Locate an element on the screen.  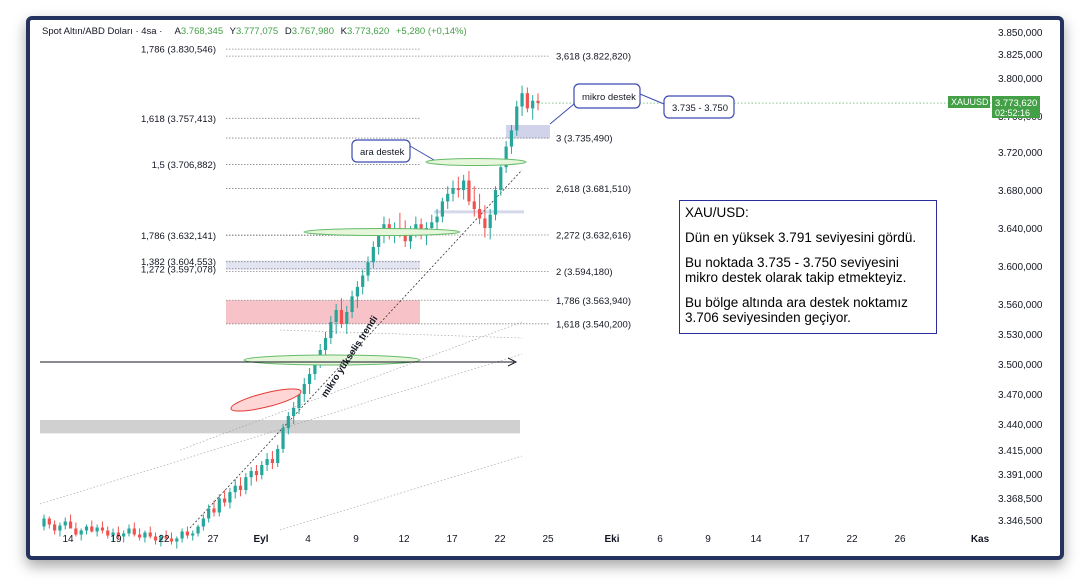
close-value: 3.773,620 is located at coordinates (368, 31).